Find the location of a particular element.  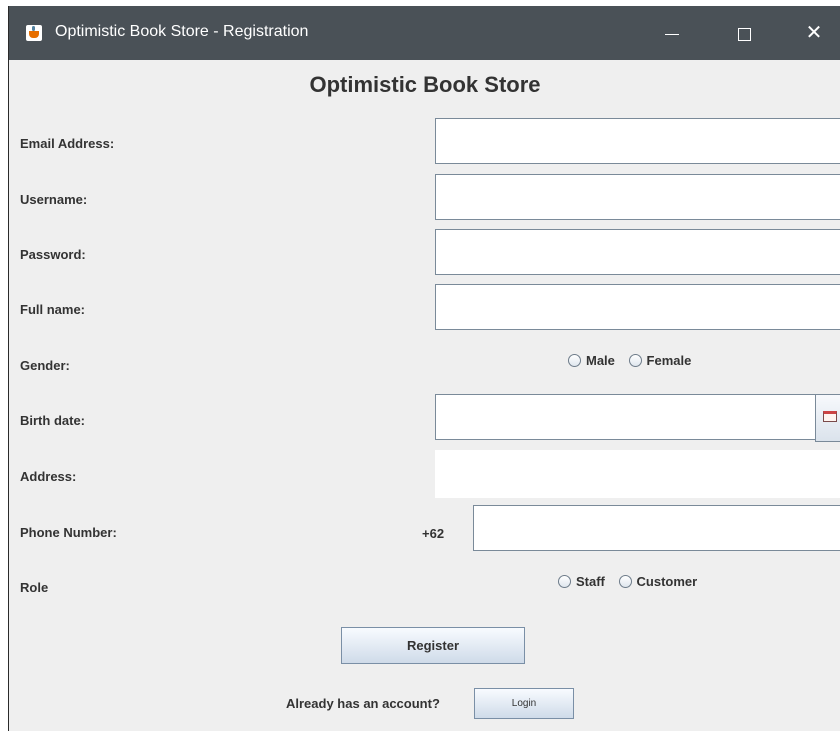

title-bar: Optimistic Book Store - Registration ✕ is located at coordinates (424, 33).